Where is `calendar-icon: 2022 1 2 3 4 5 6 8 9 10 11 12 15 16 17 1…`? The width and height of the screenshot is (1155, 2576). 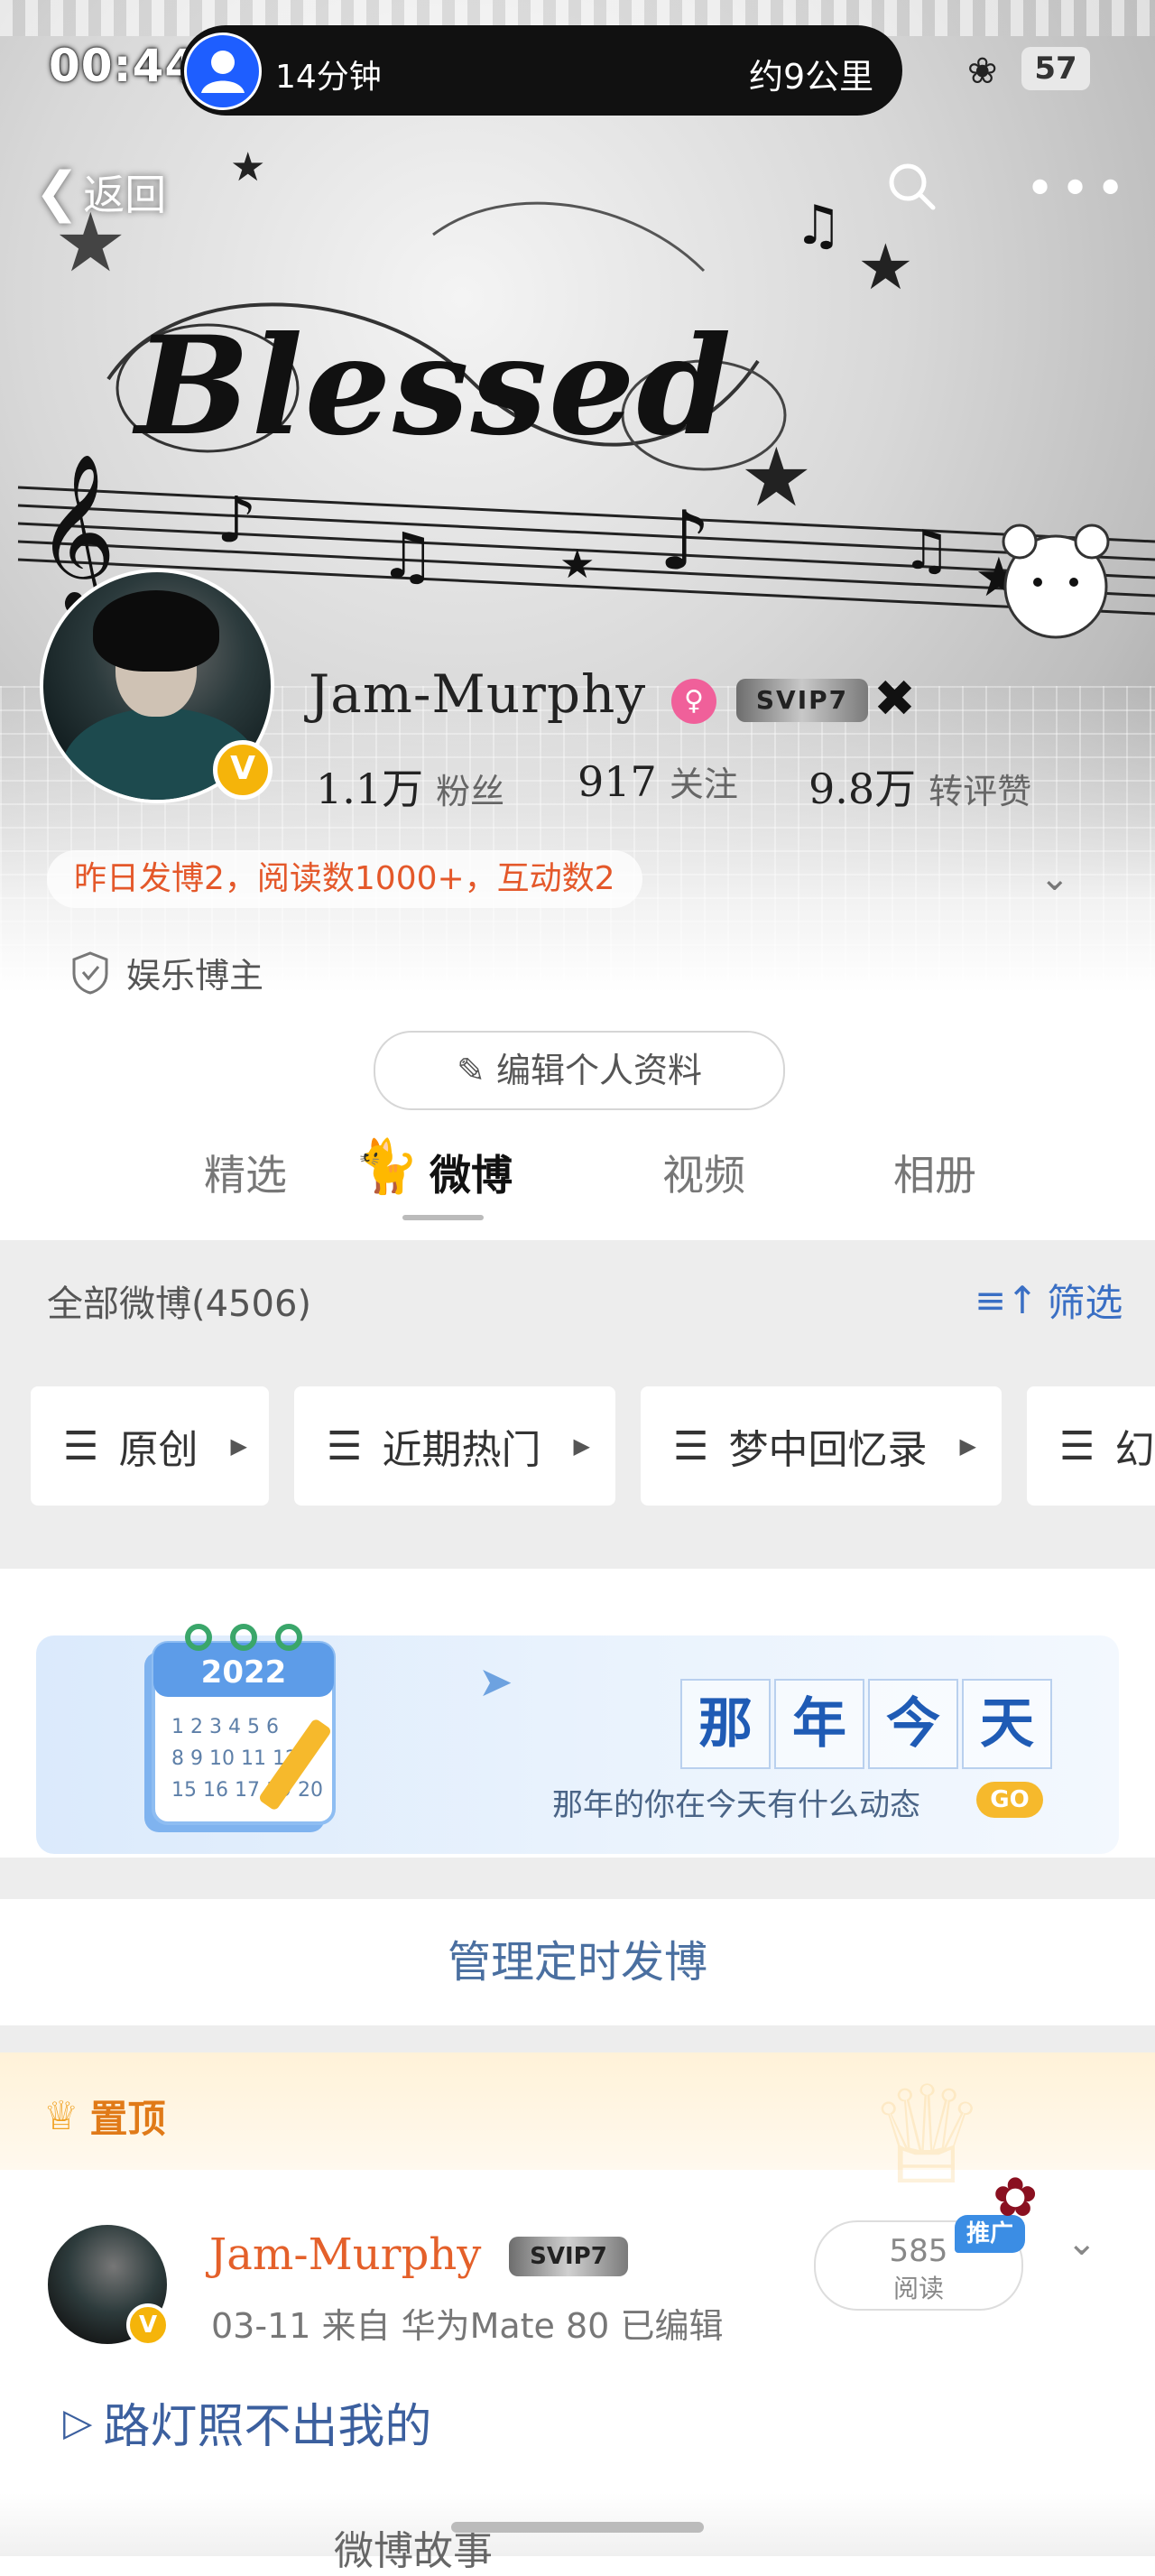
calendar-icon: 2022 1 2 3 4 5 6 8 9 10 11 12 15 16 17 1… is located at coordinates (240, 1728).